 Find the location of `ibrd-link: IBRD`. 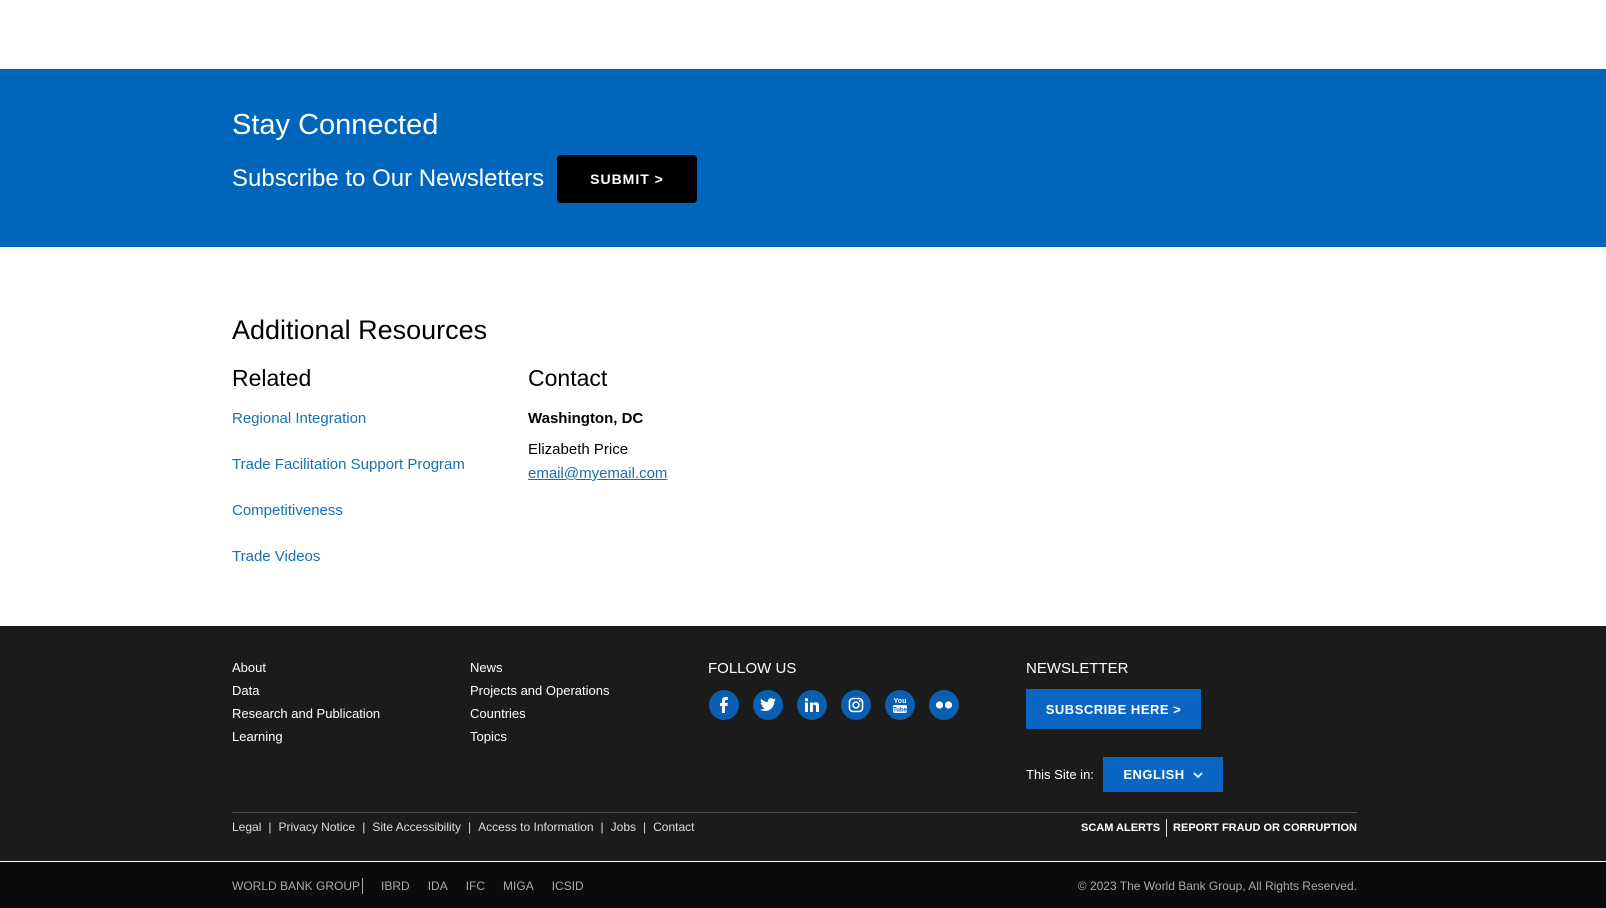

ibrd-link: IBRD is located at coordinates (395, 886).